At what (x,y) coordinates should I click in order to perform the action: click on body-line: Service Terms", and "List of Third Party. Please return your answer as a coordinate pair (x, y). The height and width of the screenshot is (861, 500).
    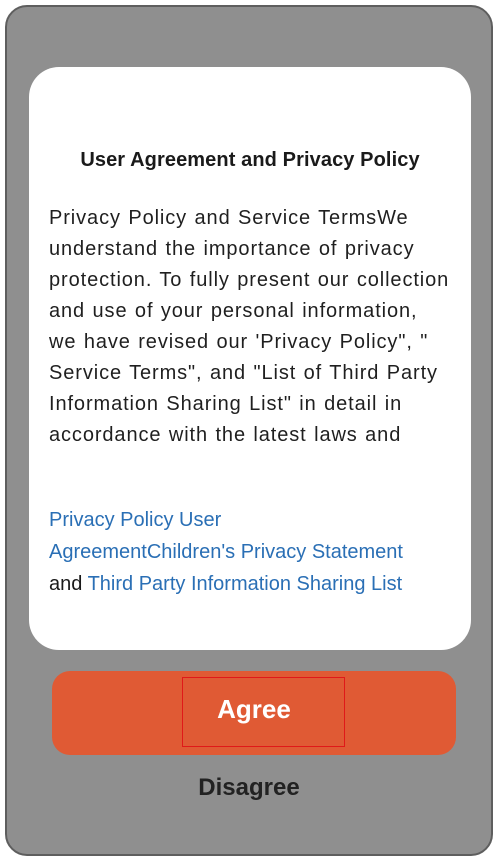
    Looking at the image, I should click on (243, 373).